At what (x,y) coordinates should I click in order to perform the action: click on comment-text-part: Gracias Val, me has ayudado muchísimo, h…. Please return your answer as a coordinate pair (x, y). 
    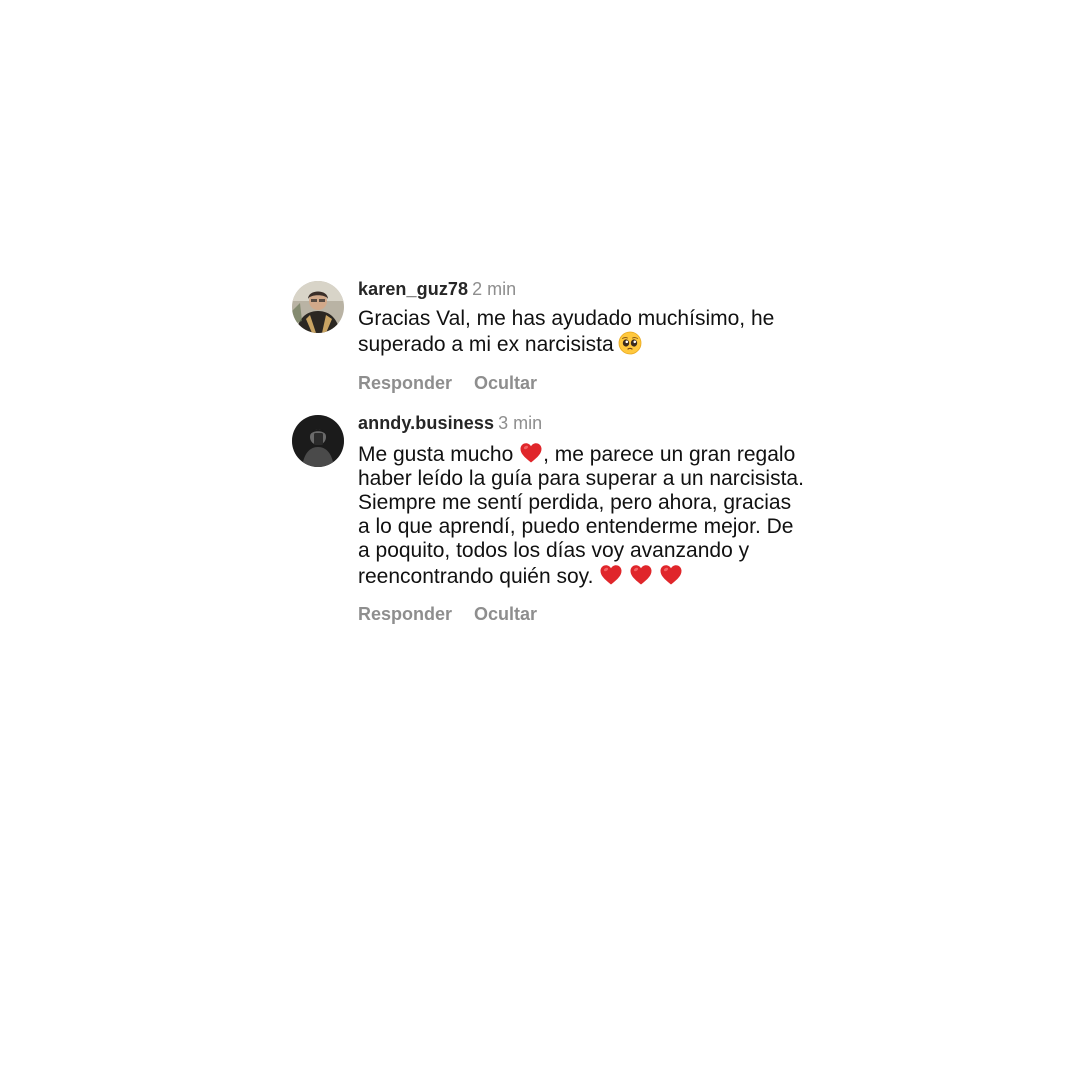
    Looking at the image, I should click on (566, 331).